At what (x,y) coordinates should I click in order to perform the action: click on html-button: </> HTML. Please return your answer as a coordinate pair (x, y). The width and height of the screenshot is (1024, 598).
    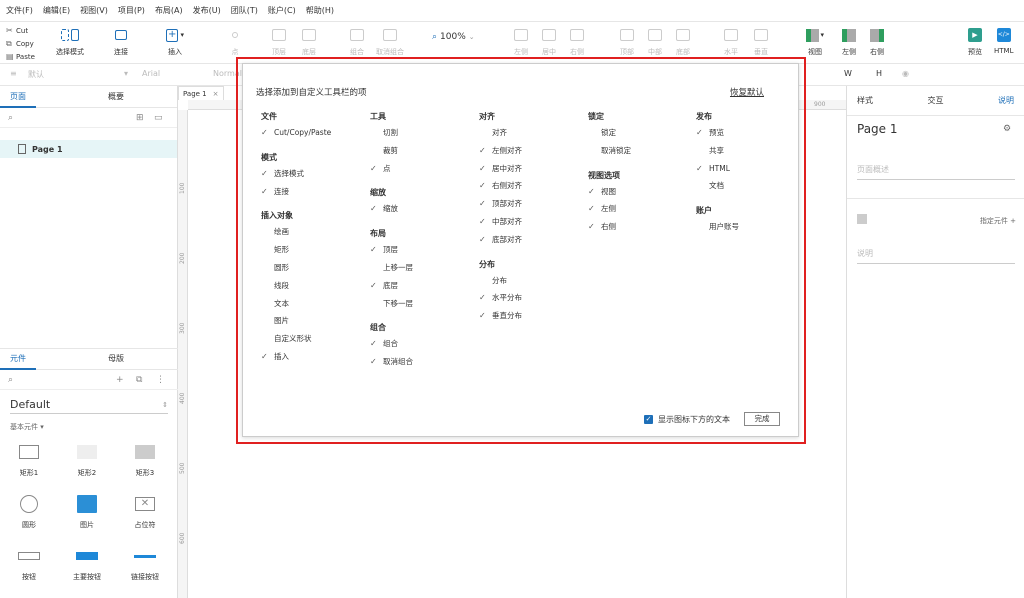
    Looking at the image, I should click on (1003, 40).